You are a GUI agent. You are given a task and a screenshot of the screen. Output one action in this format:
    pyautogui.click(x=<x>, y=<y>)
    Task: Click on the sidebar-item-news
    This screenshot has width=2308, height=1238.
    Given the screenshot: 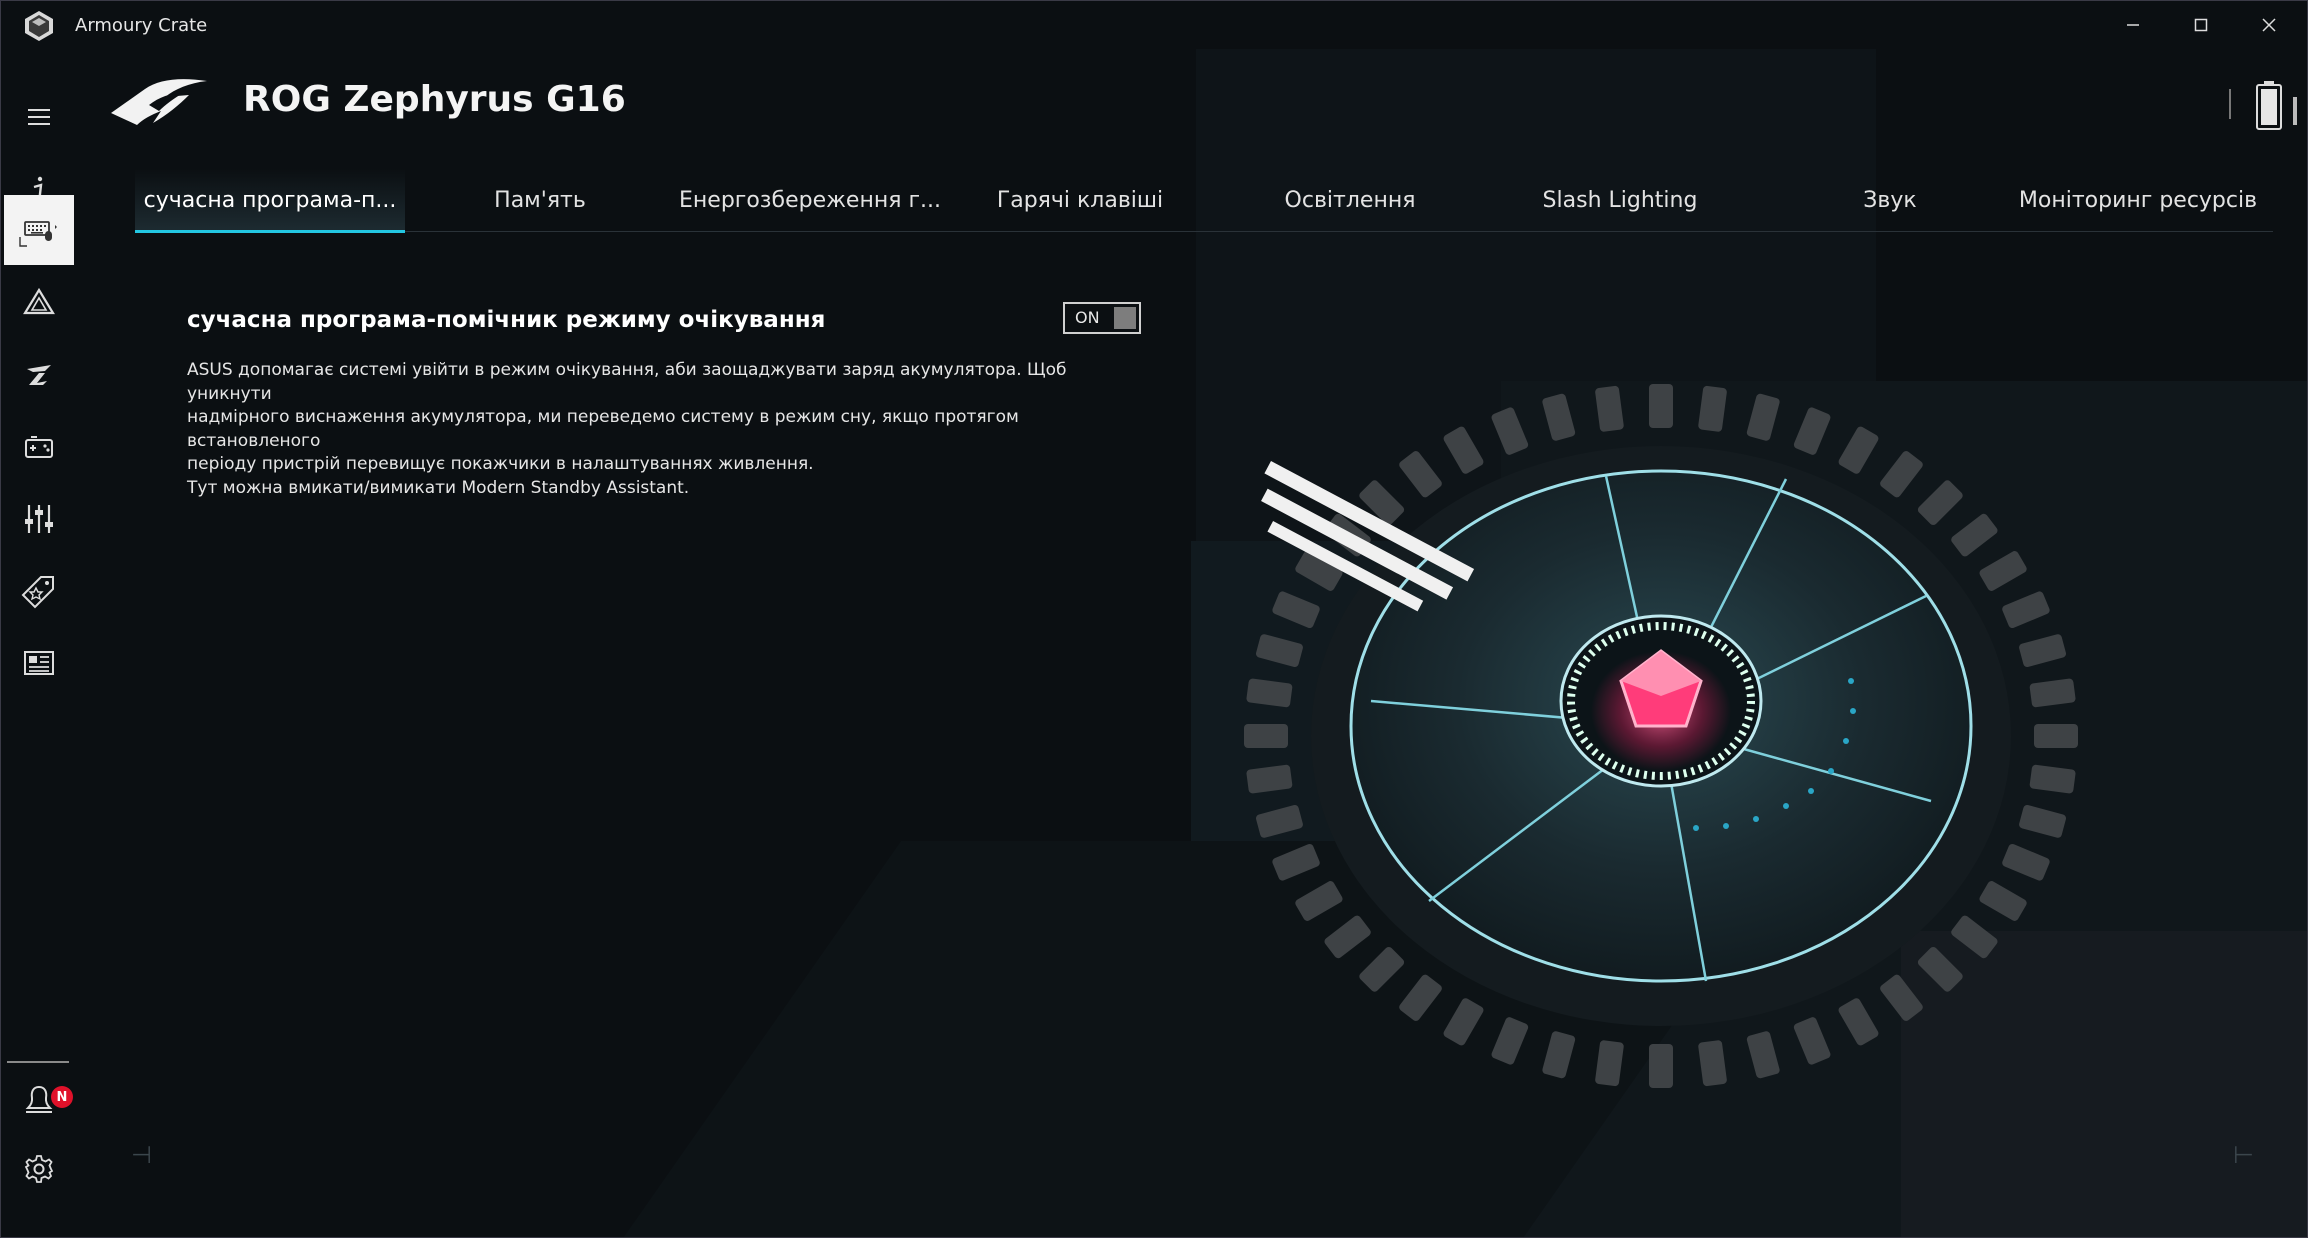 What is the action you would take?
    pyautogui.click(x=39, y=663)
    